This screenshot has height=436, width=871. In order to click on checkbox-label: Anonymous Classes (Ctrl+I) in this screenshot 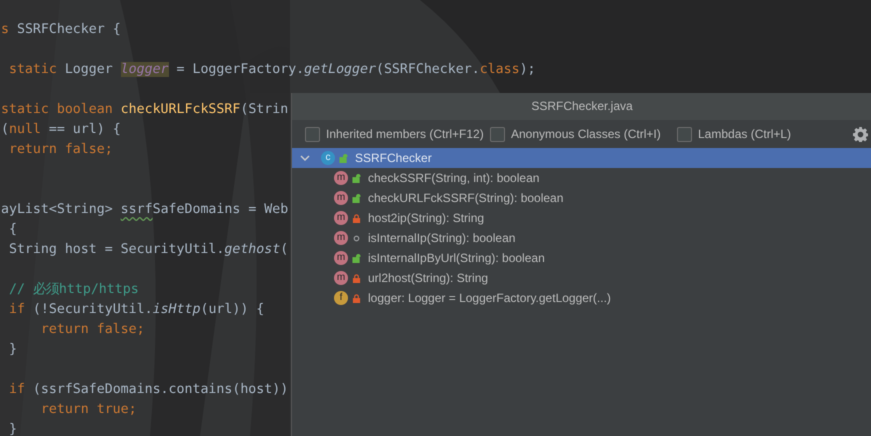, I will do `click(586, 134)`.